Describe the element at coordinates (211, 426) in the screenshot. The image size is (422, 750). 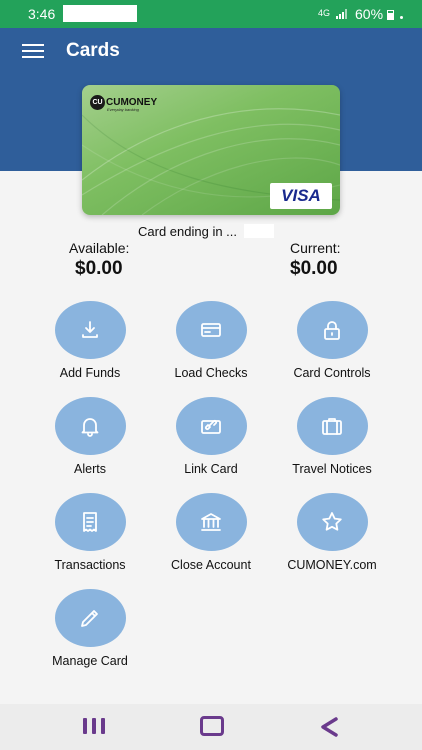
I see `link-card-icon` at that location.